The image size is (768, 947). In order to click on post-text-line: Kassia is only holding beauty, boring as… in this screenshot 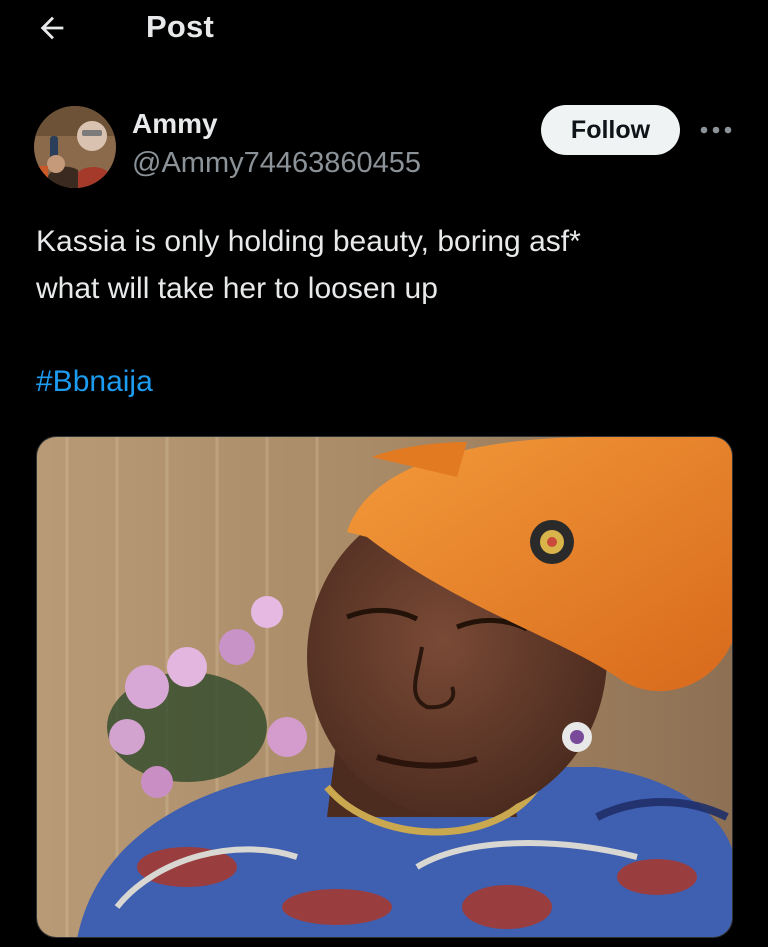, I will do `click(308, 241)`.